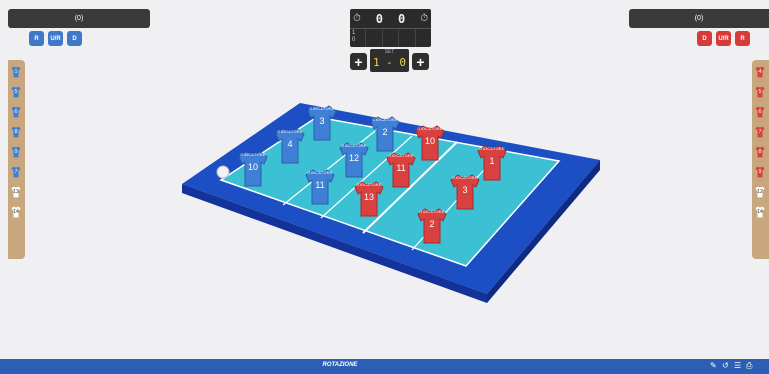  What do you see at coordinates (424, 18) in the screenshot?
I see `right-timer-icon: ⏱` at bounding box center [424, 18].